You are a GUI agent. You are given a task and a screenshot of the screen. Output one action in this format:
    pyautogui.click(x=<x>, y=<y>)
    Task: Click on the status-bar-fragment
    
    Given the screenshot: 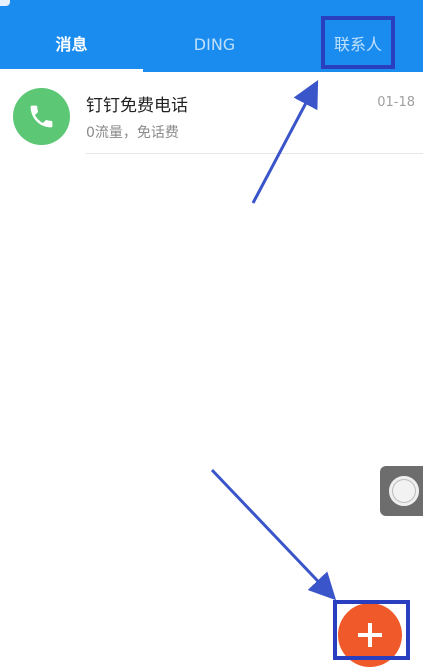 What is the action you would take?
    pyautogui.click(x=5, y=3)
    